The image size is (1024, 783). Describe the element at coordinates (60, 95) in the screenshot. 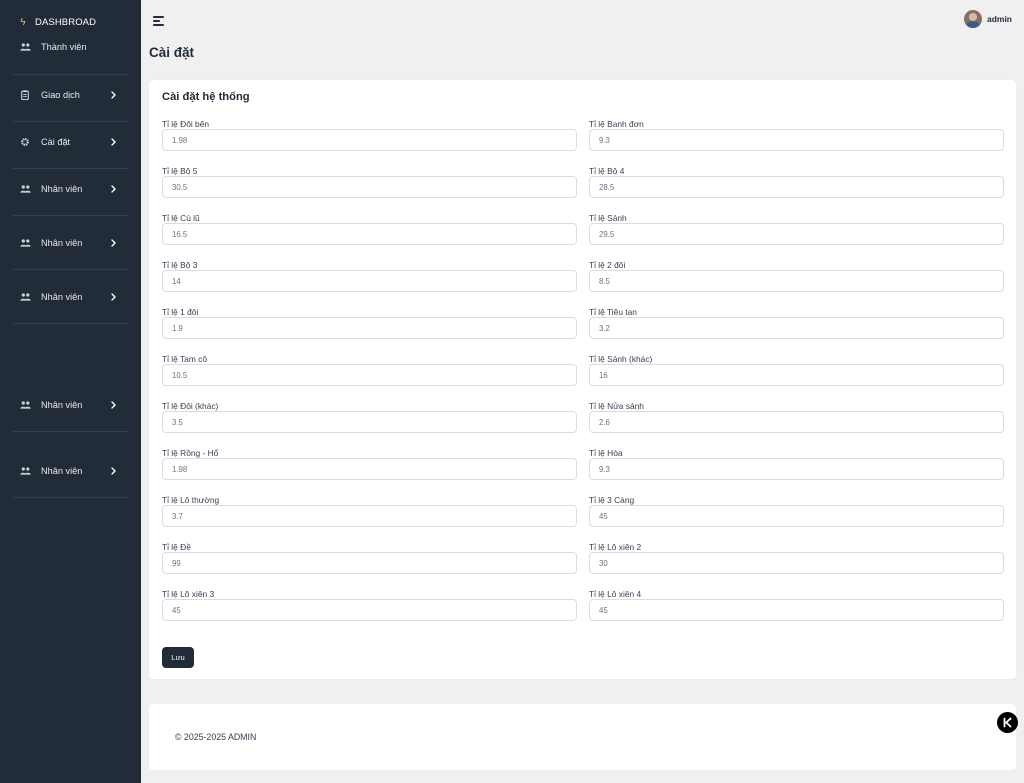

I see `sidebar-item-label: Giao dịch` at that location.